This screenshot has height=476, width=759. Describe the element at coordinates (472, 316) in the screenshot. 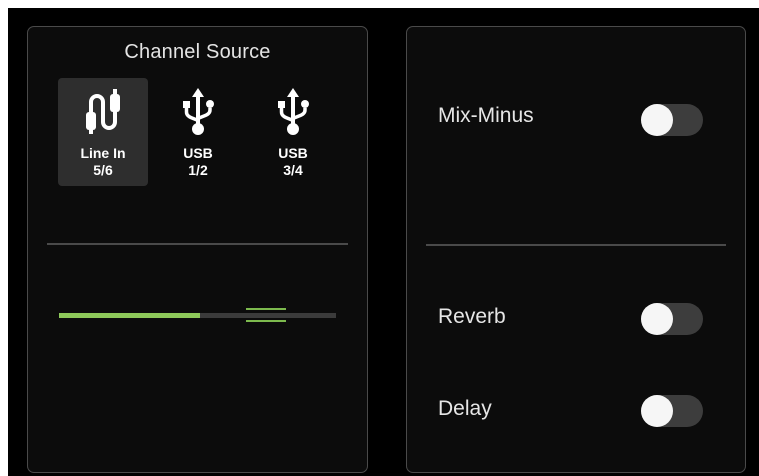

I see `reverb-label: Reverb` at that location.